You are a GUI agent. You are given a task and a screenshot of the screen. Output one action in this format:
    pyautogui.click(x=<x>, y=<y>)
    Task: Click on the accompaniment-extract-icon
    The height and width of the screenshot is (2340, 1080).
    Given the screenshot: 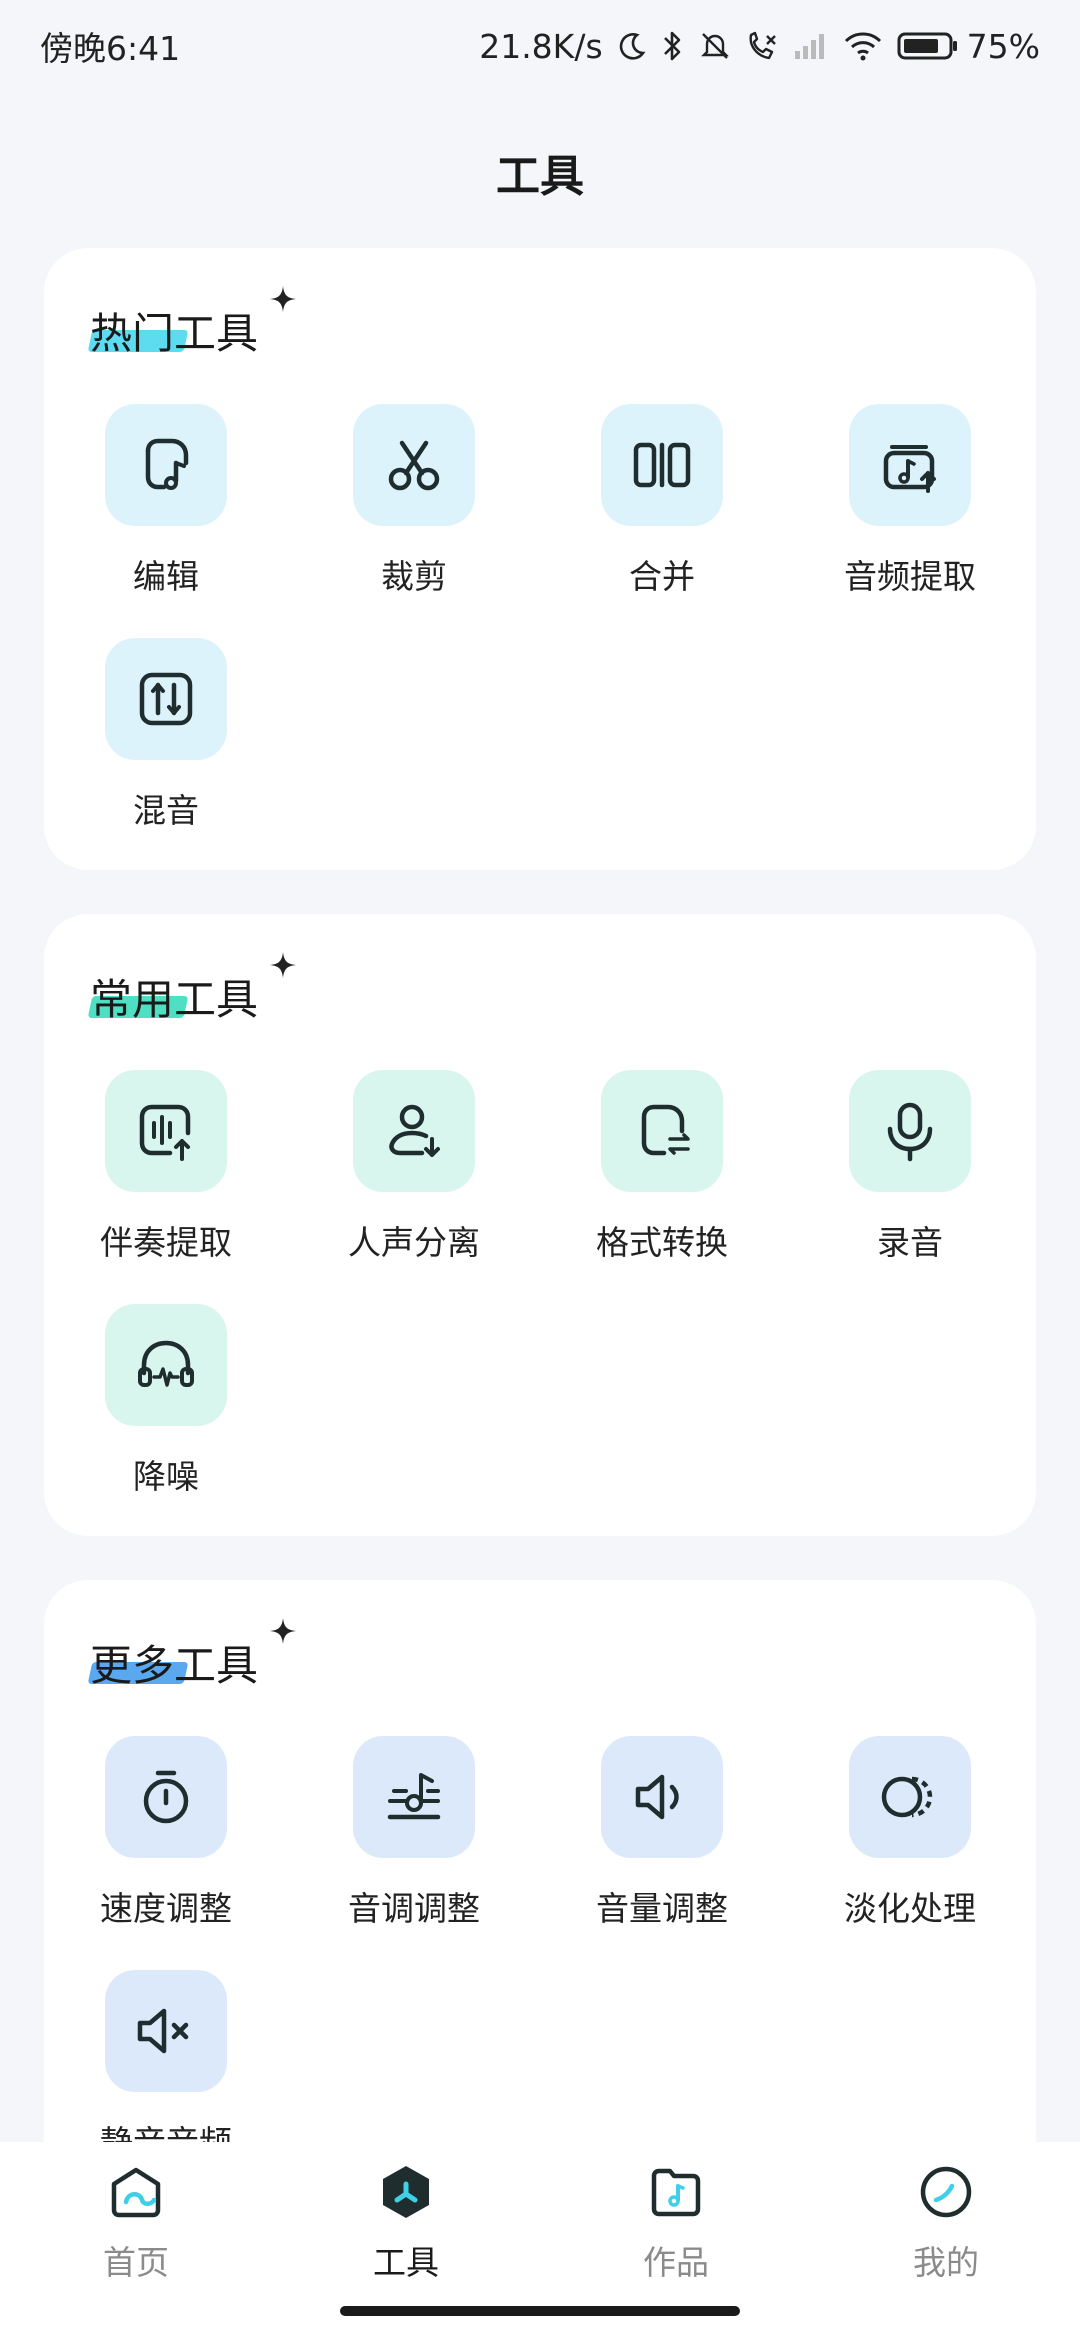 What is the action you would take?
    pyautogui.click(x=166, y=1131)
    